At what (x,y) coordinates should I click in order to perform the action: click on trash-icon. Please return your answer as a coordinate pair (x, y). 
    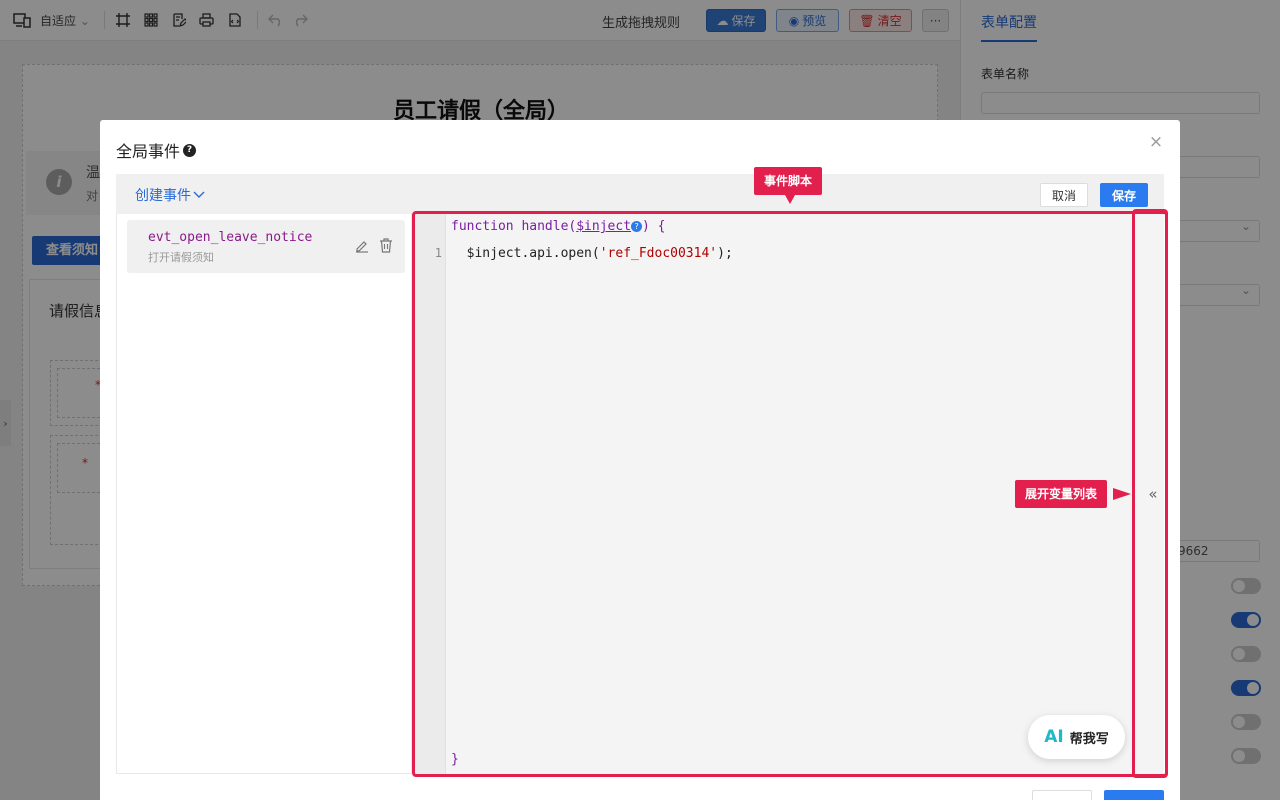
    Looking at the image, I should click on (387, 246).